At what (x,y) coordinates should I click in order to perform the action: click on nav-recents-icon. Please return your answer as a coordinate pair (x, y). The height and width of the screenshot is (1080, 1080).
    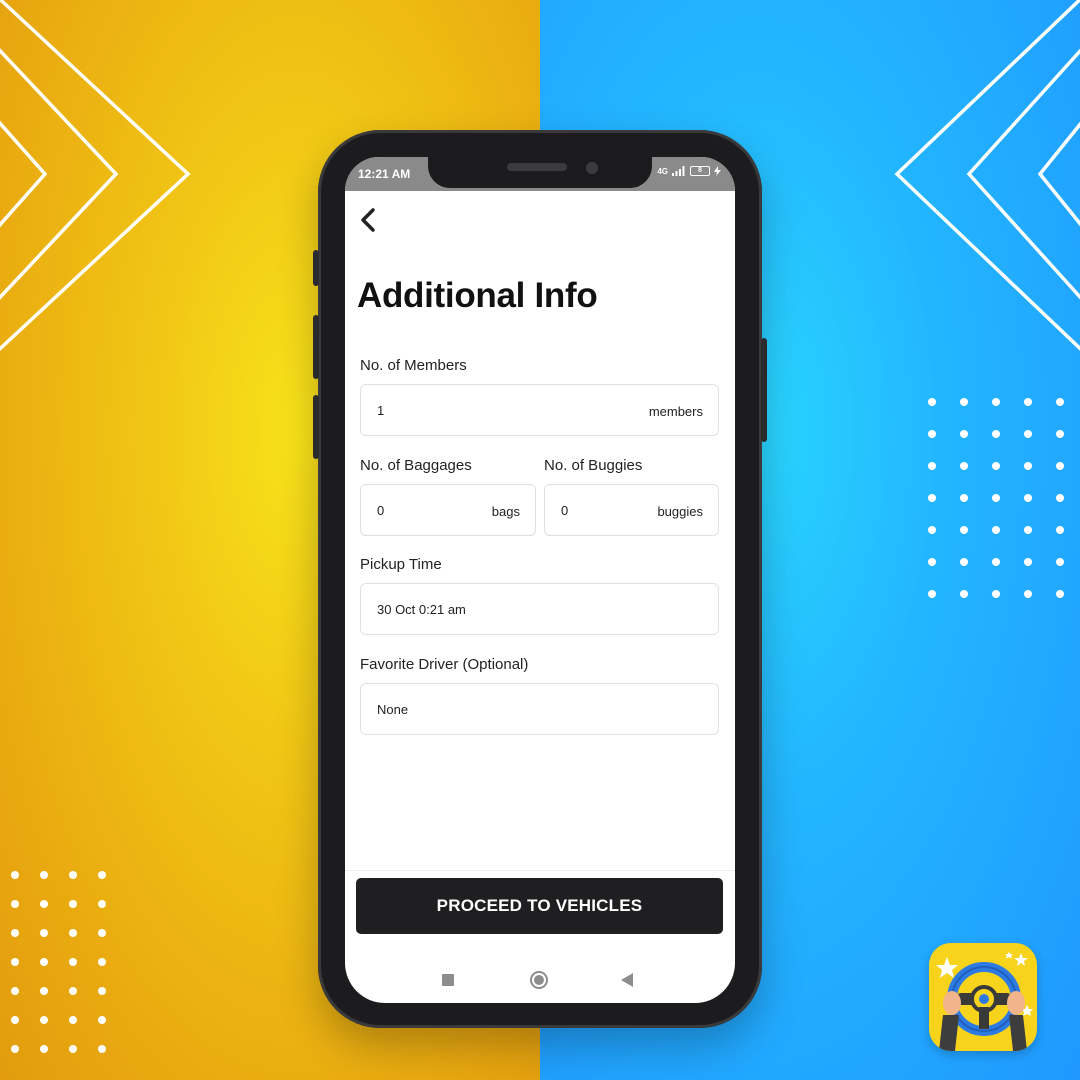
    Looking at the image, I should click on (448, 980).